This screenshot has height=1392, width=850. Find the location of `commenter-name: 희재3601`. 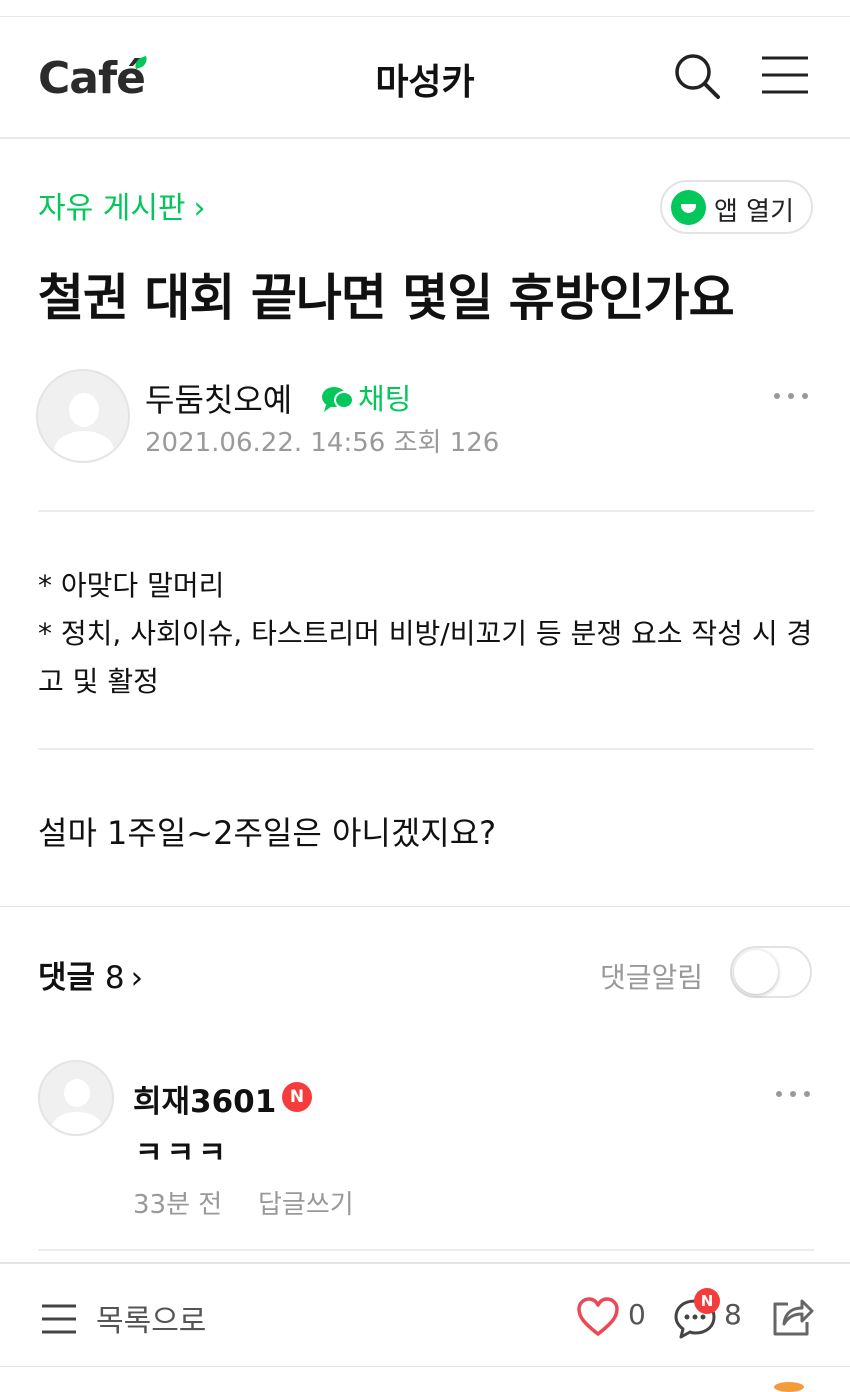

commenter-name: 희재3601 is located at coordinates (204, 1098).